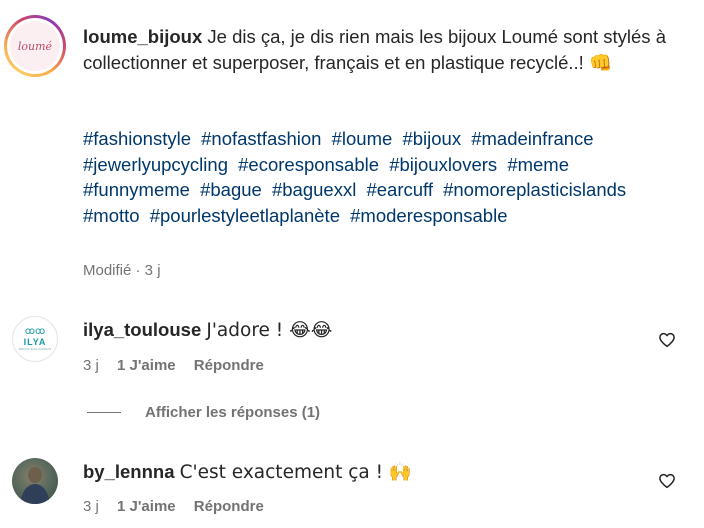 This screenshot has width=704, height=528. What do you see at coordinates (534, 189) in the screenshot?
I see `hashtag-link: #nomoreplasticislands` at bounding box center [534, 189].